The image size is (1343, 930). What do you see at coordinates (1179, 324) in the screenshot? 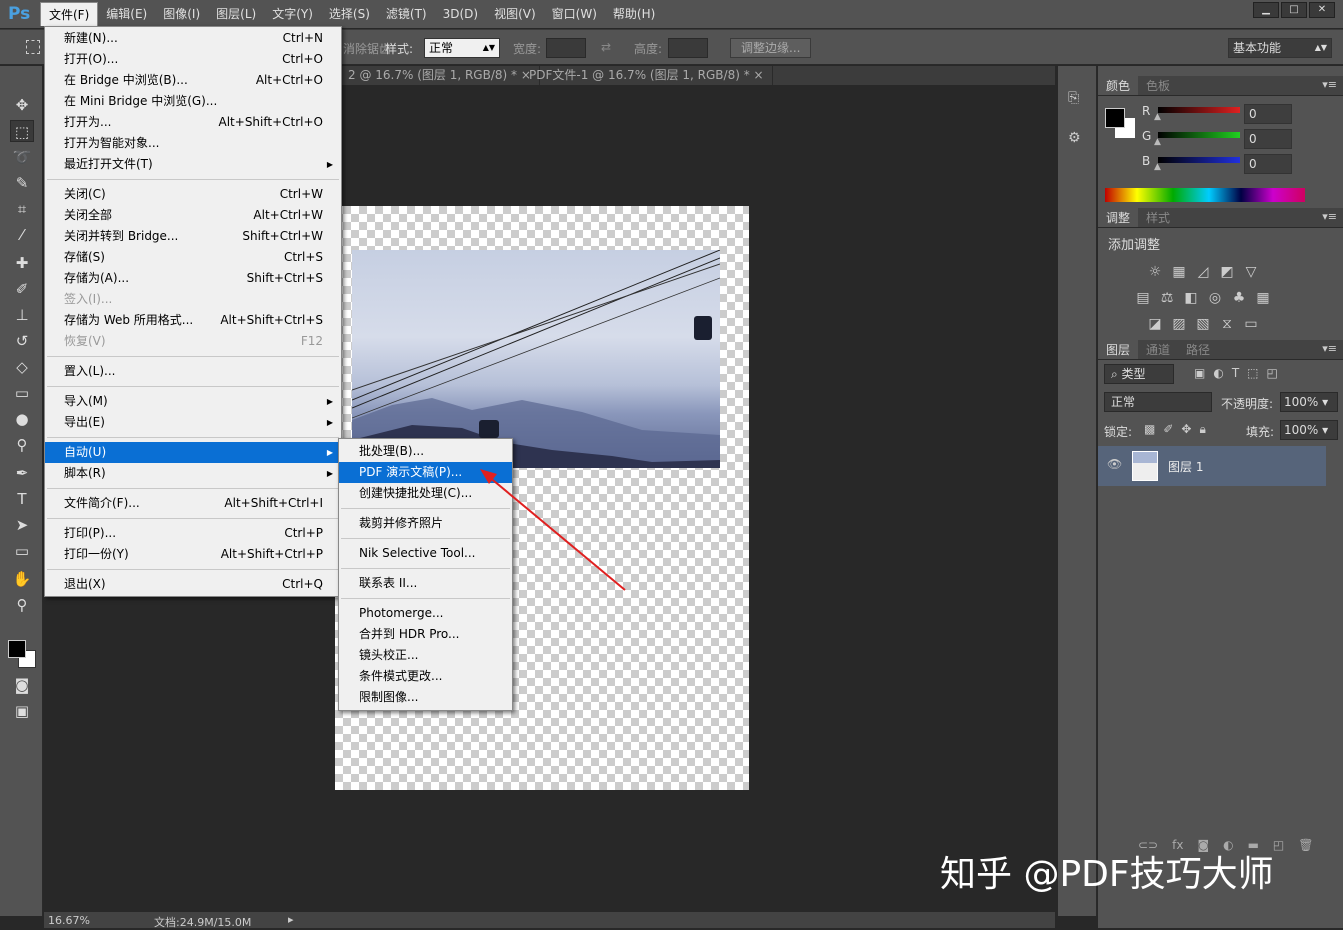
I see `posterize-icon: ▨` at bounding box center [1179, 324].